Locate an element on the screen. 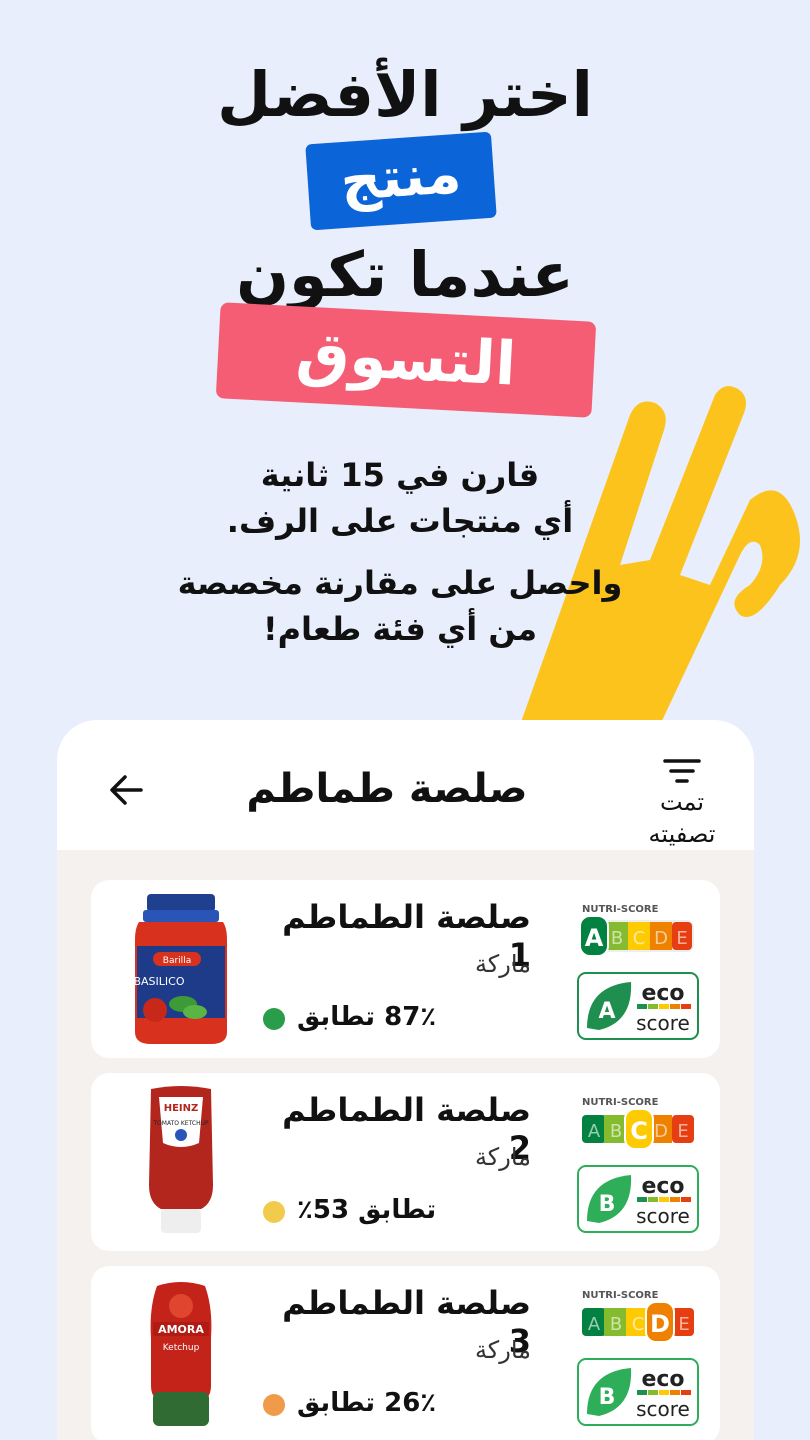 The width and height of the screenshot is (810, 1440). filter-label-line-1: تمت is located at coordinates (682, 802).